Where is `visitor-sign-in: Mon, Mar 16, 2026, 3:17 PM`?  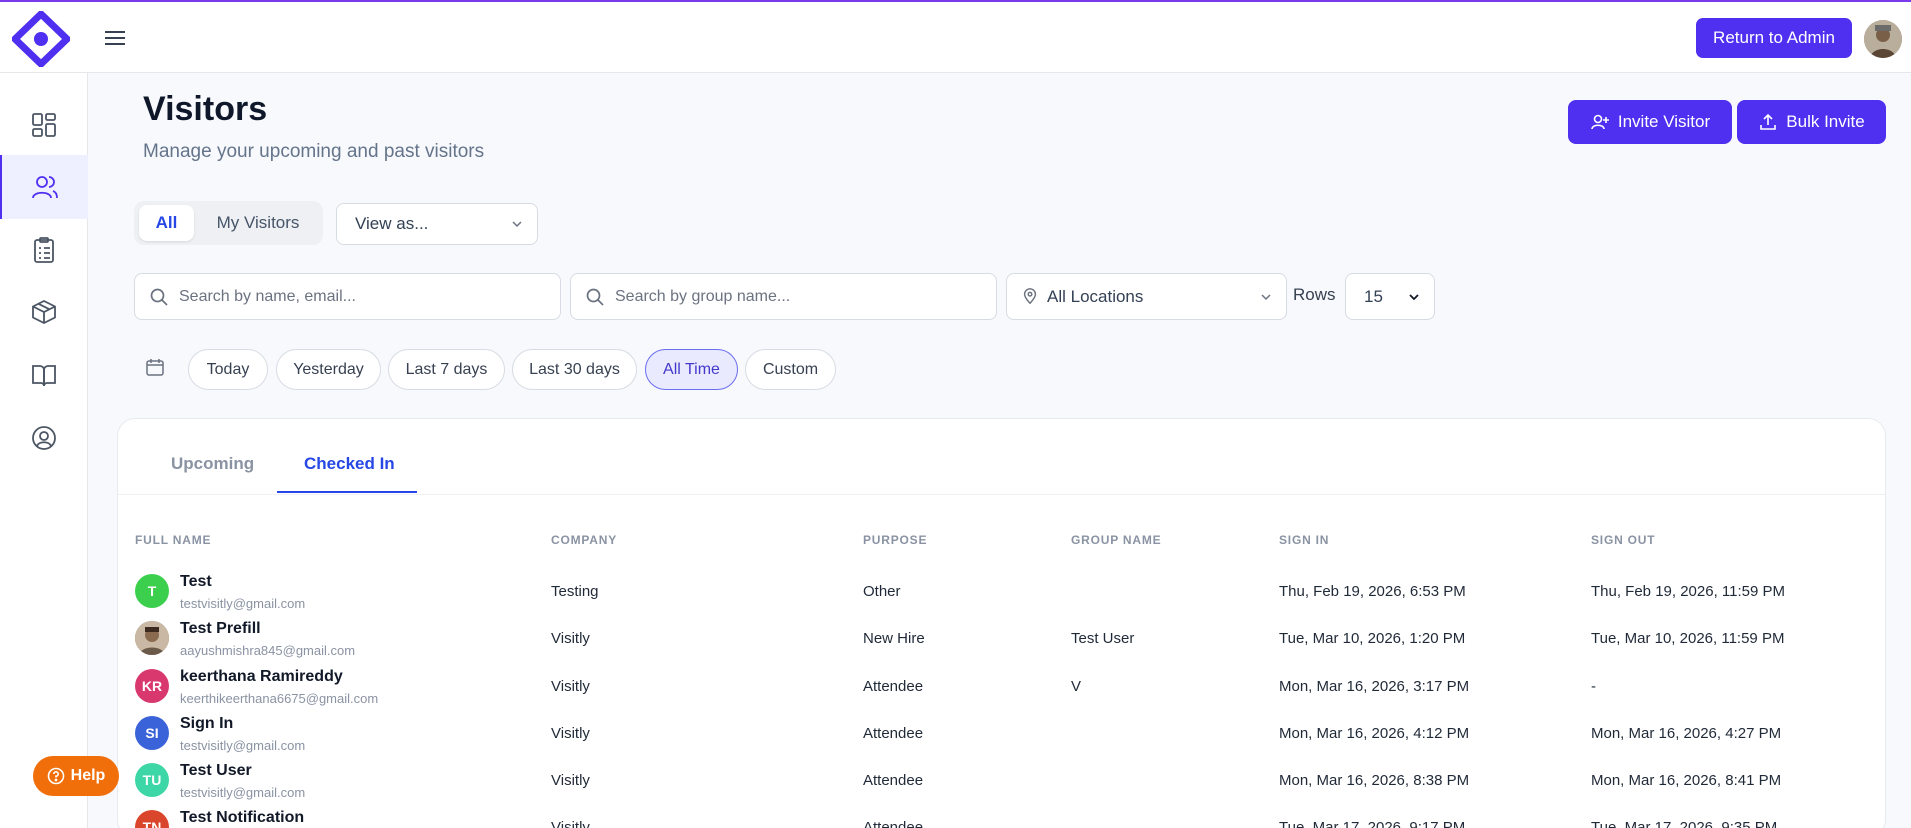
visitor-sign-in: Mon, Mar 16, 2026, 3:17 PM is located at coordinates (1374, 686).